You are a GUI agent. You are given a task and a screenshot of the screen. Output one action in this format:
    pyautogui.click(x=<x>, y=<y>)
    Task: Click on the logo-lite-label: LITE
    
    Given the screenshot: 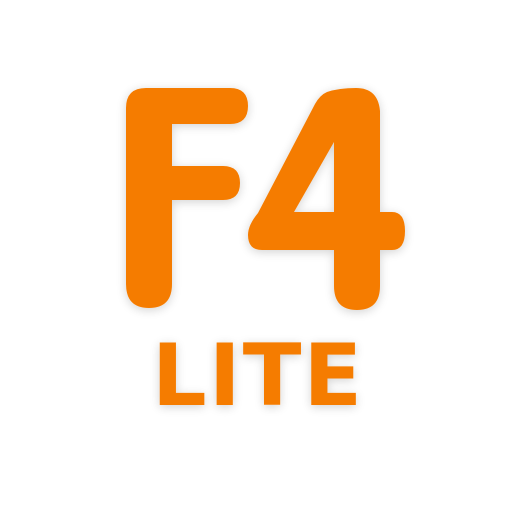 What is the action you would take?
    pyautogui.click(x=258, y=376)
    